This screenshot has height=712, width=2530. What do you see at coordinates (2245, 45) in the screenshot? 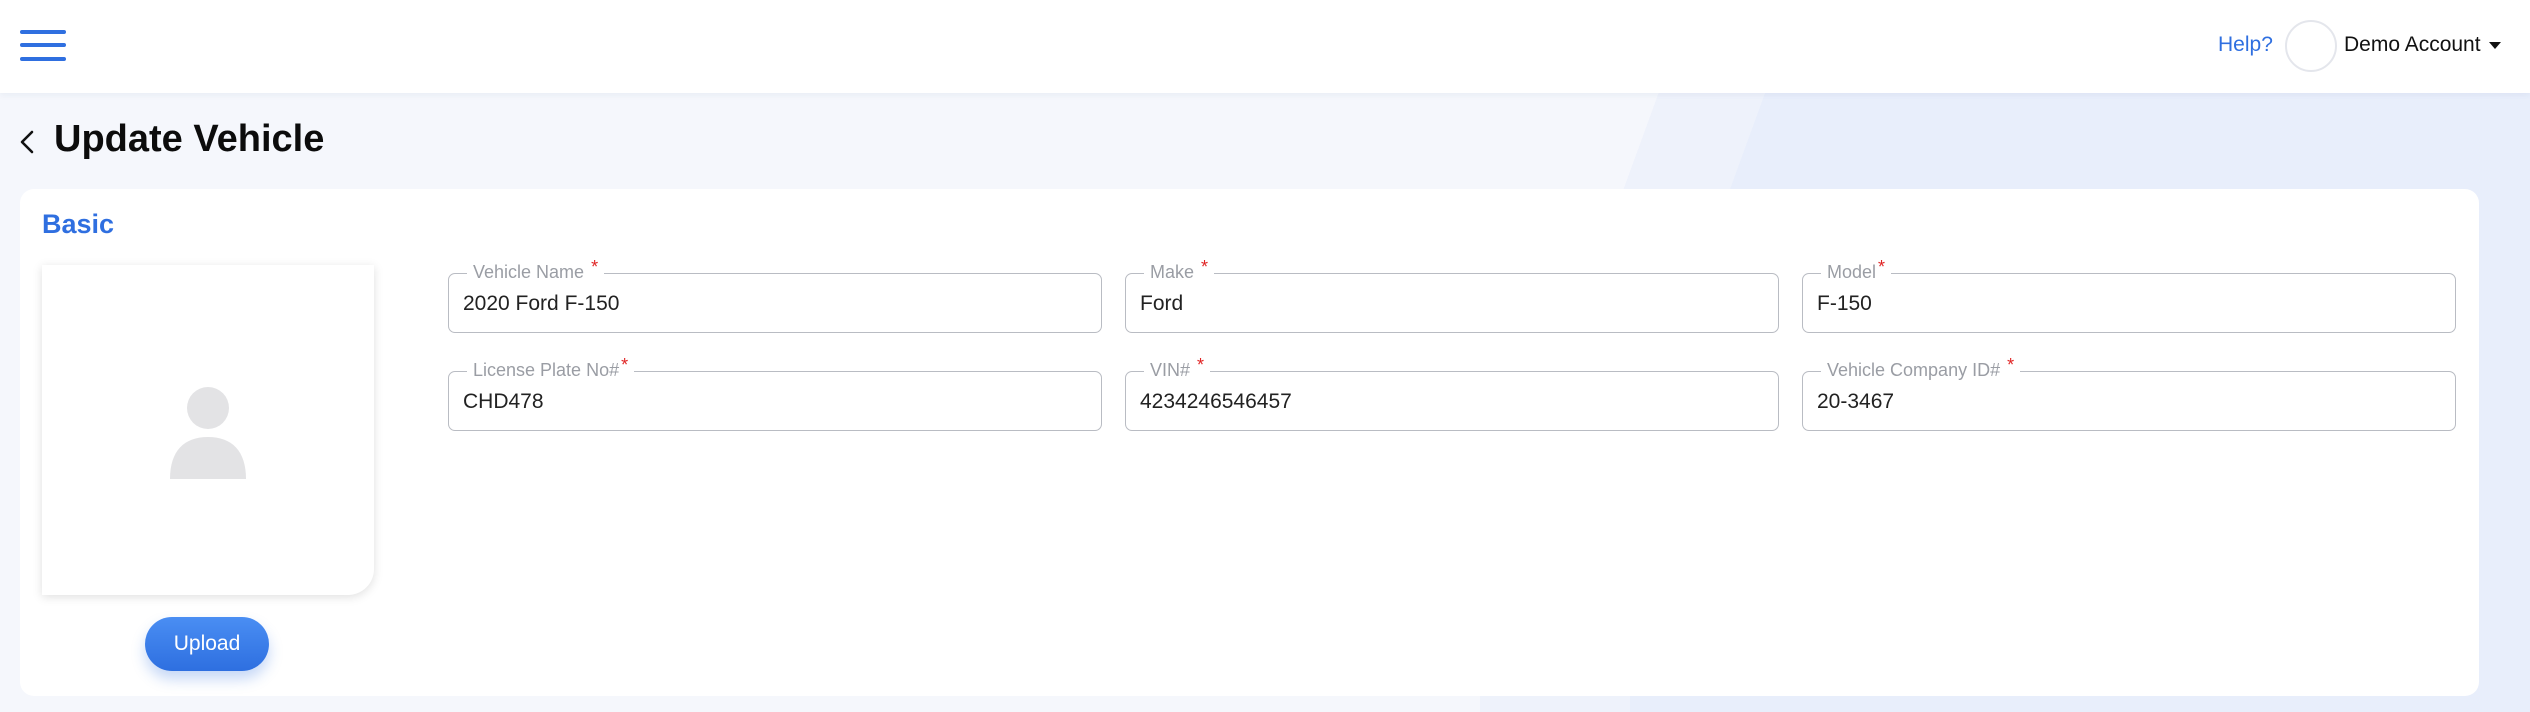
I see `help-link: Help?` at bounding box center [2245, 45].